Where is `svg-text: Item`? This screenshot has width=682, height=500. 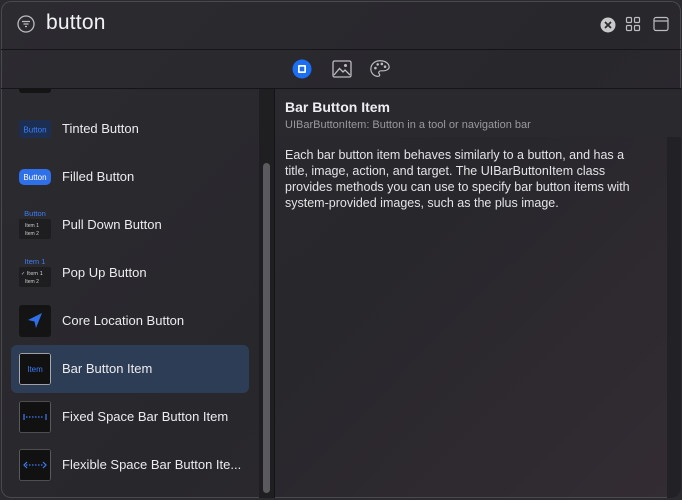
svg-text: Item is located at coordinates (35, 369).